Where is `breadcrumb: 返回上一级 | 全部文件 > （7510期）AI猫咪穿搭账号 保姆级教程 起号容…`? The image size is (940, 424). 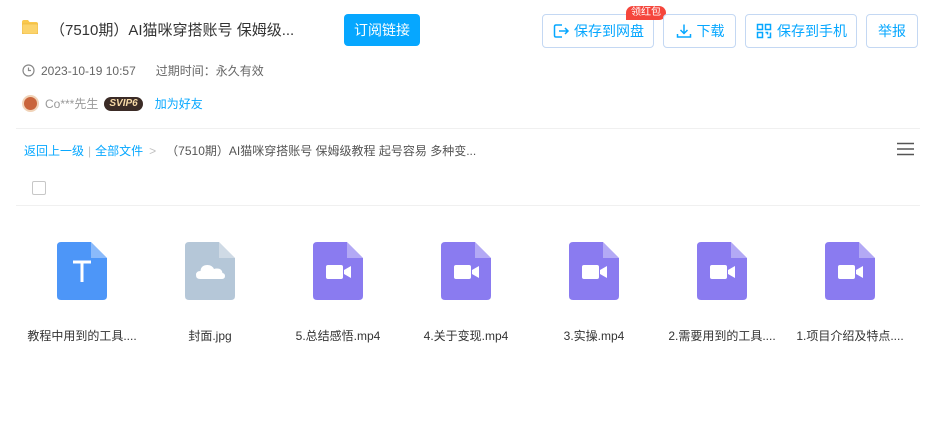
breadcrumb: 返回上一级 | 全部文件 > （7510期）AI猫咪穿搭账号 保姆级教程 起号容… is located at coordinates (250, 150).